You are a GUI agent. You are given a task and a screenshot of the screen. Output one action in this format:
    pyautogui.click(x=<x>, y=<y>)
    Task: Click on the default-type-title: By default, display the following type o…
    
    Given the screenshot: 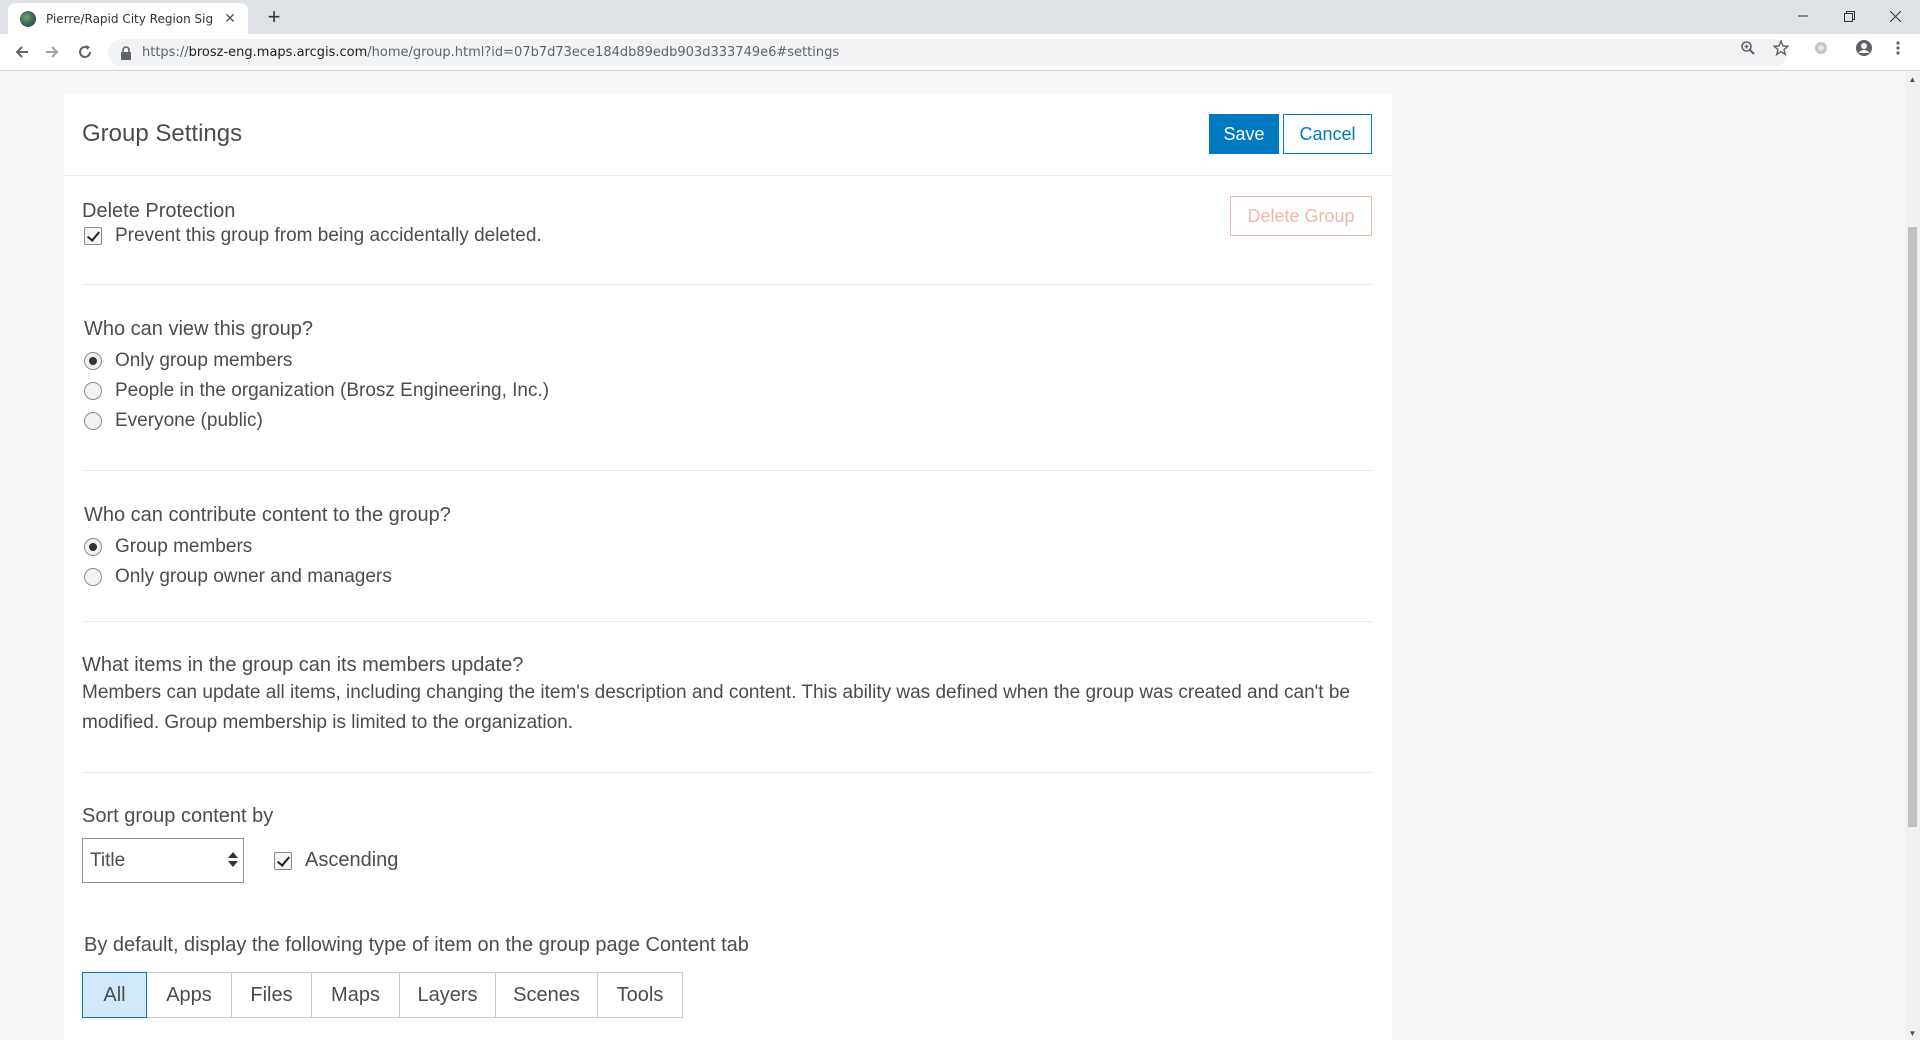 What is the action you would take?
    pyautogui.click(x=416, y=945)
    